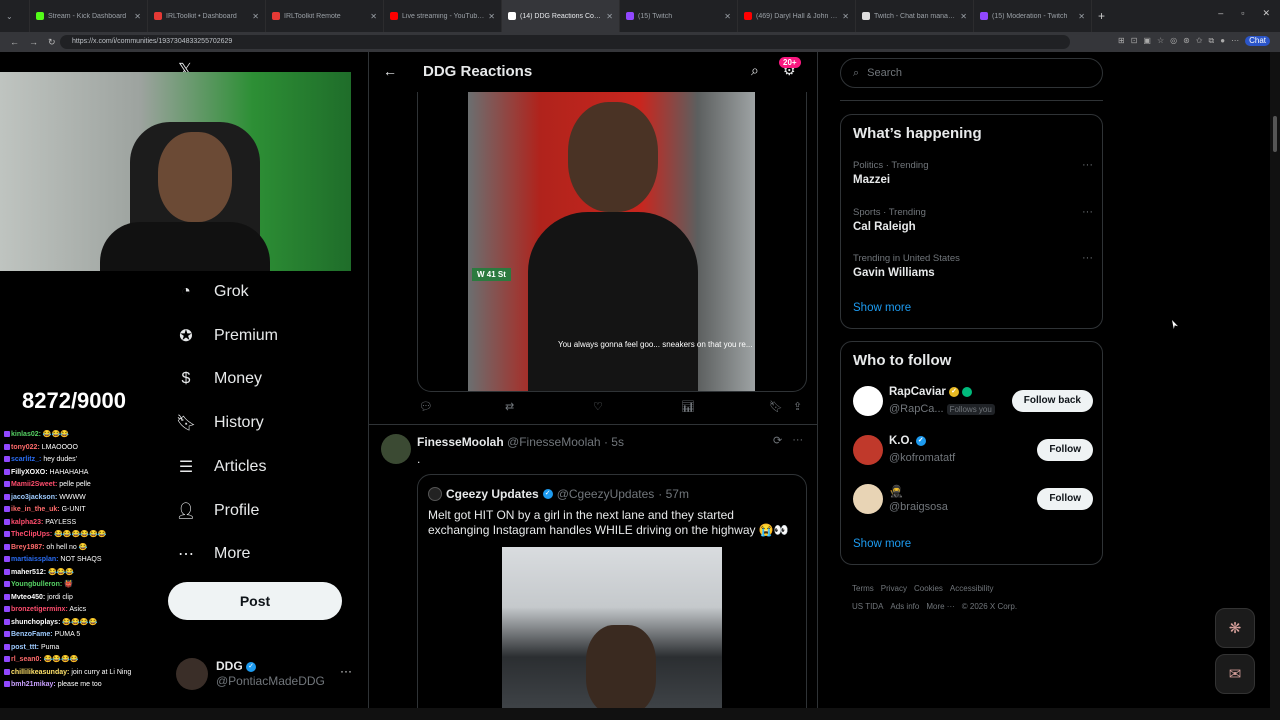 This screenshot has height=720, width=1280. Describe the element at coordinates (561, 16) in the screenshot. I see `browser-tab: (14) DDG Reactions Community / X ✕` at that location.